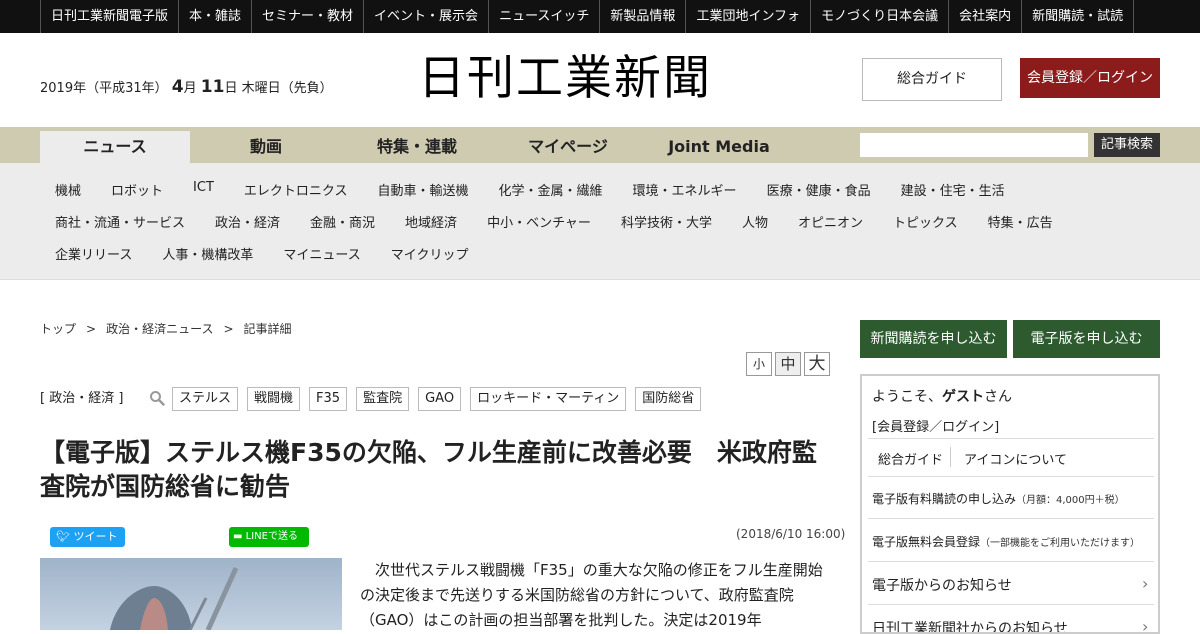  Describe the element at coordinates (328, 399) in the screenshot. I see `tag: F35` at that location.